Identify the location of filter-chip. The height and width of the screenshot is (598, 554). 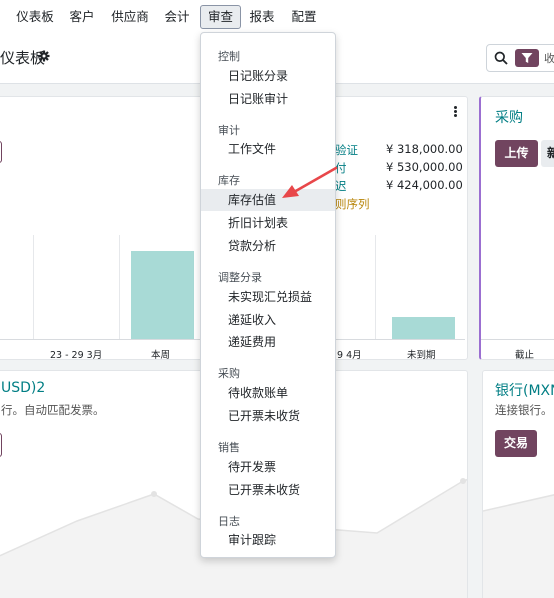
(527, 58).